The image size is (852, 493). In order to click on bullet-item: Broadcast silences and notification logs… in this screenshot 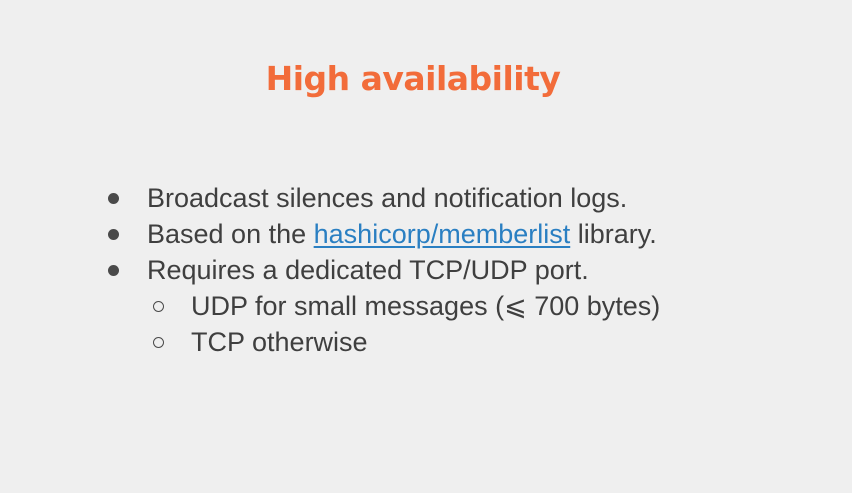, I will do `click(383, 198)`.